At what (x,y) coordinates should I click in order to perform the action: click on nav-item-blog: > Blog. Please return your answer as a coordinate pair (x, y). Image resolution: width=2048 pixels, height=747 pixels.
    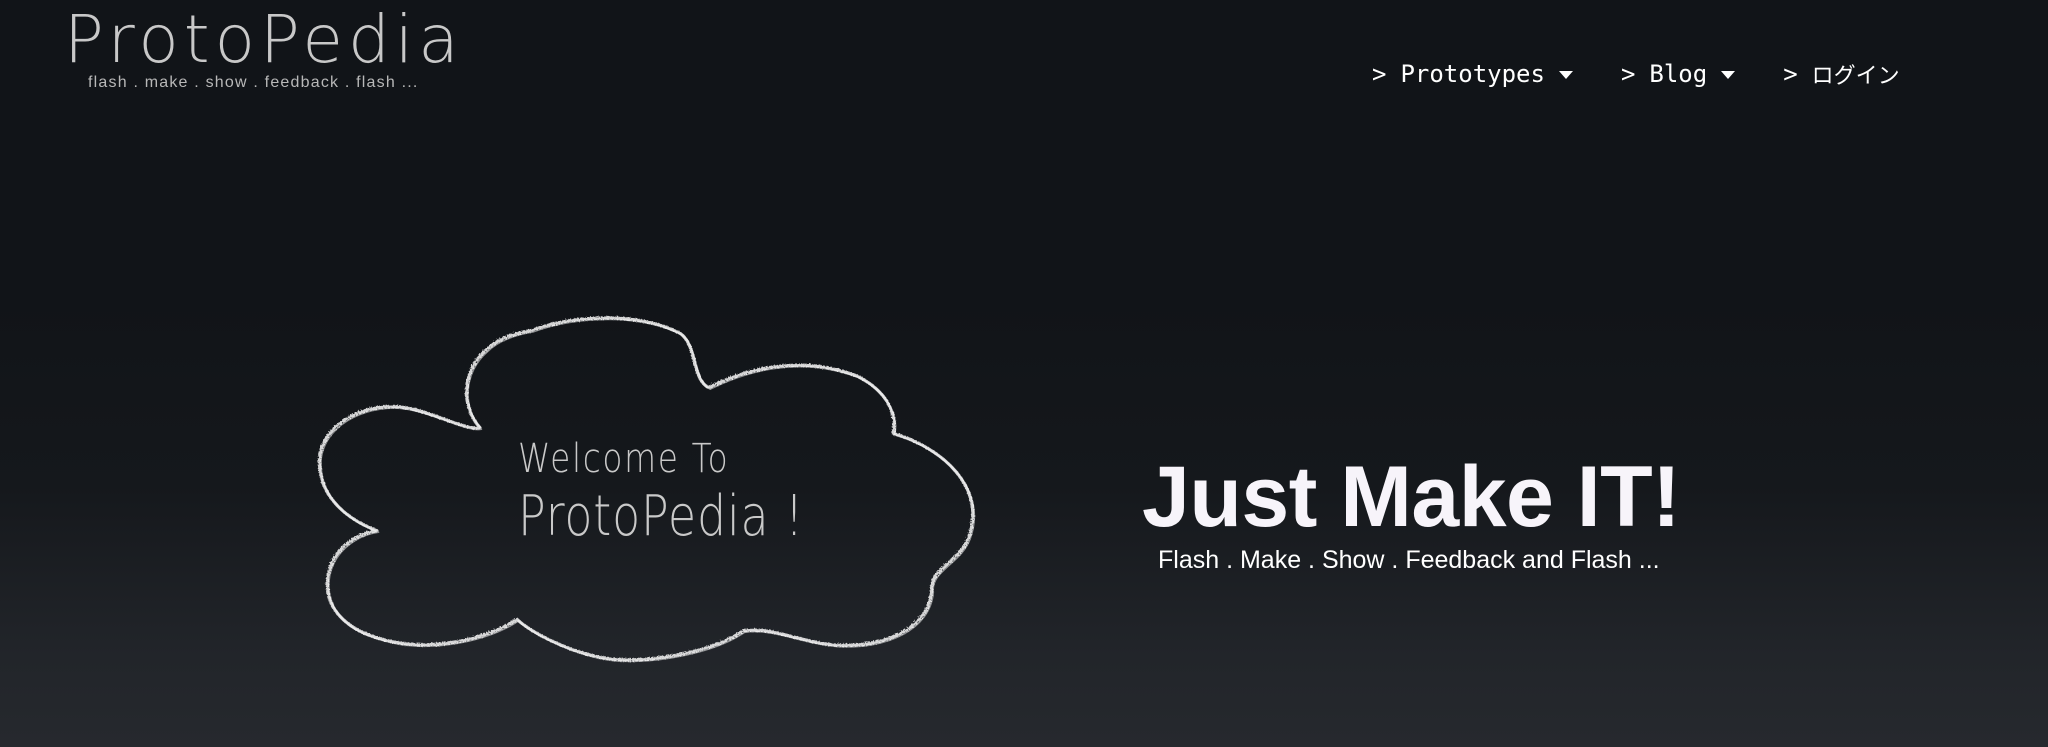
    Looking at the image, I should click on (1678, 74).